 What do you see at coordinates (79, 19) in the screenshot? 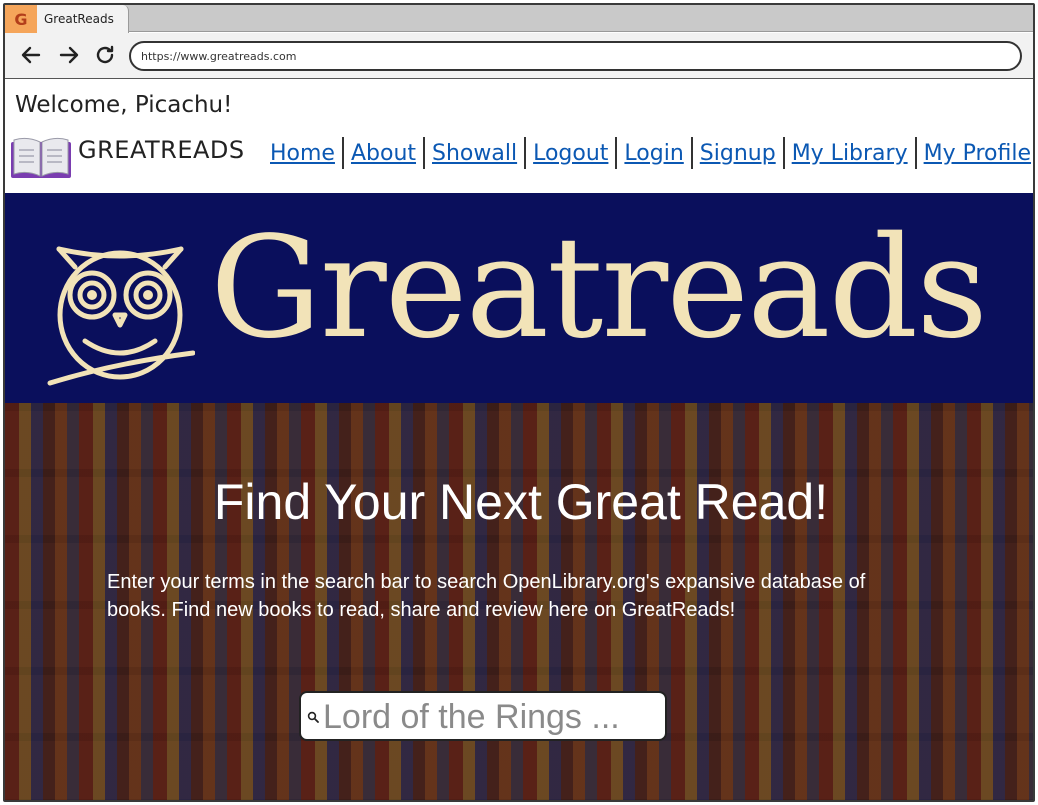
I see `tab-title: GreatReads` at bounding box center [79, 19].